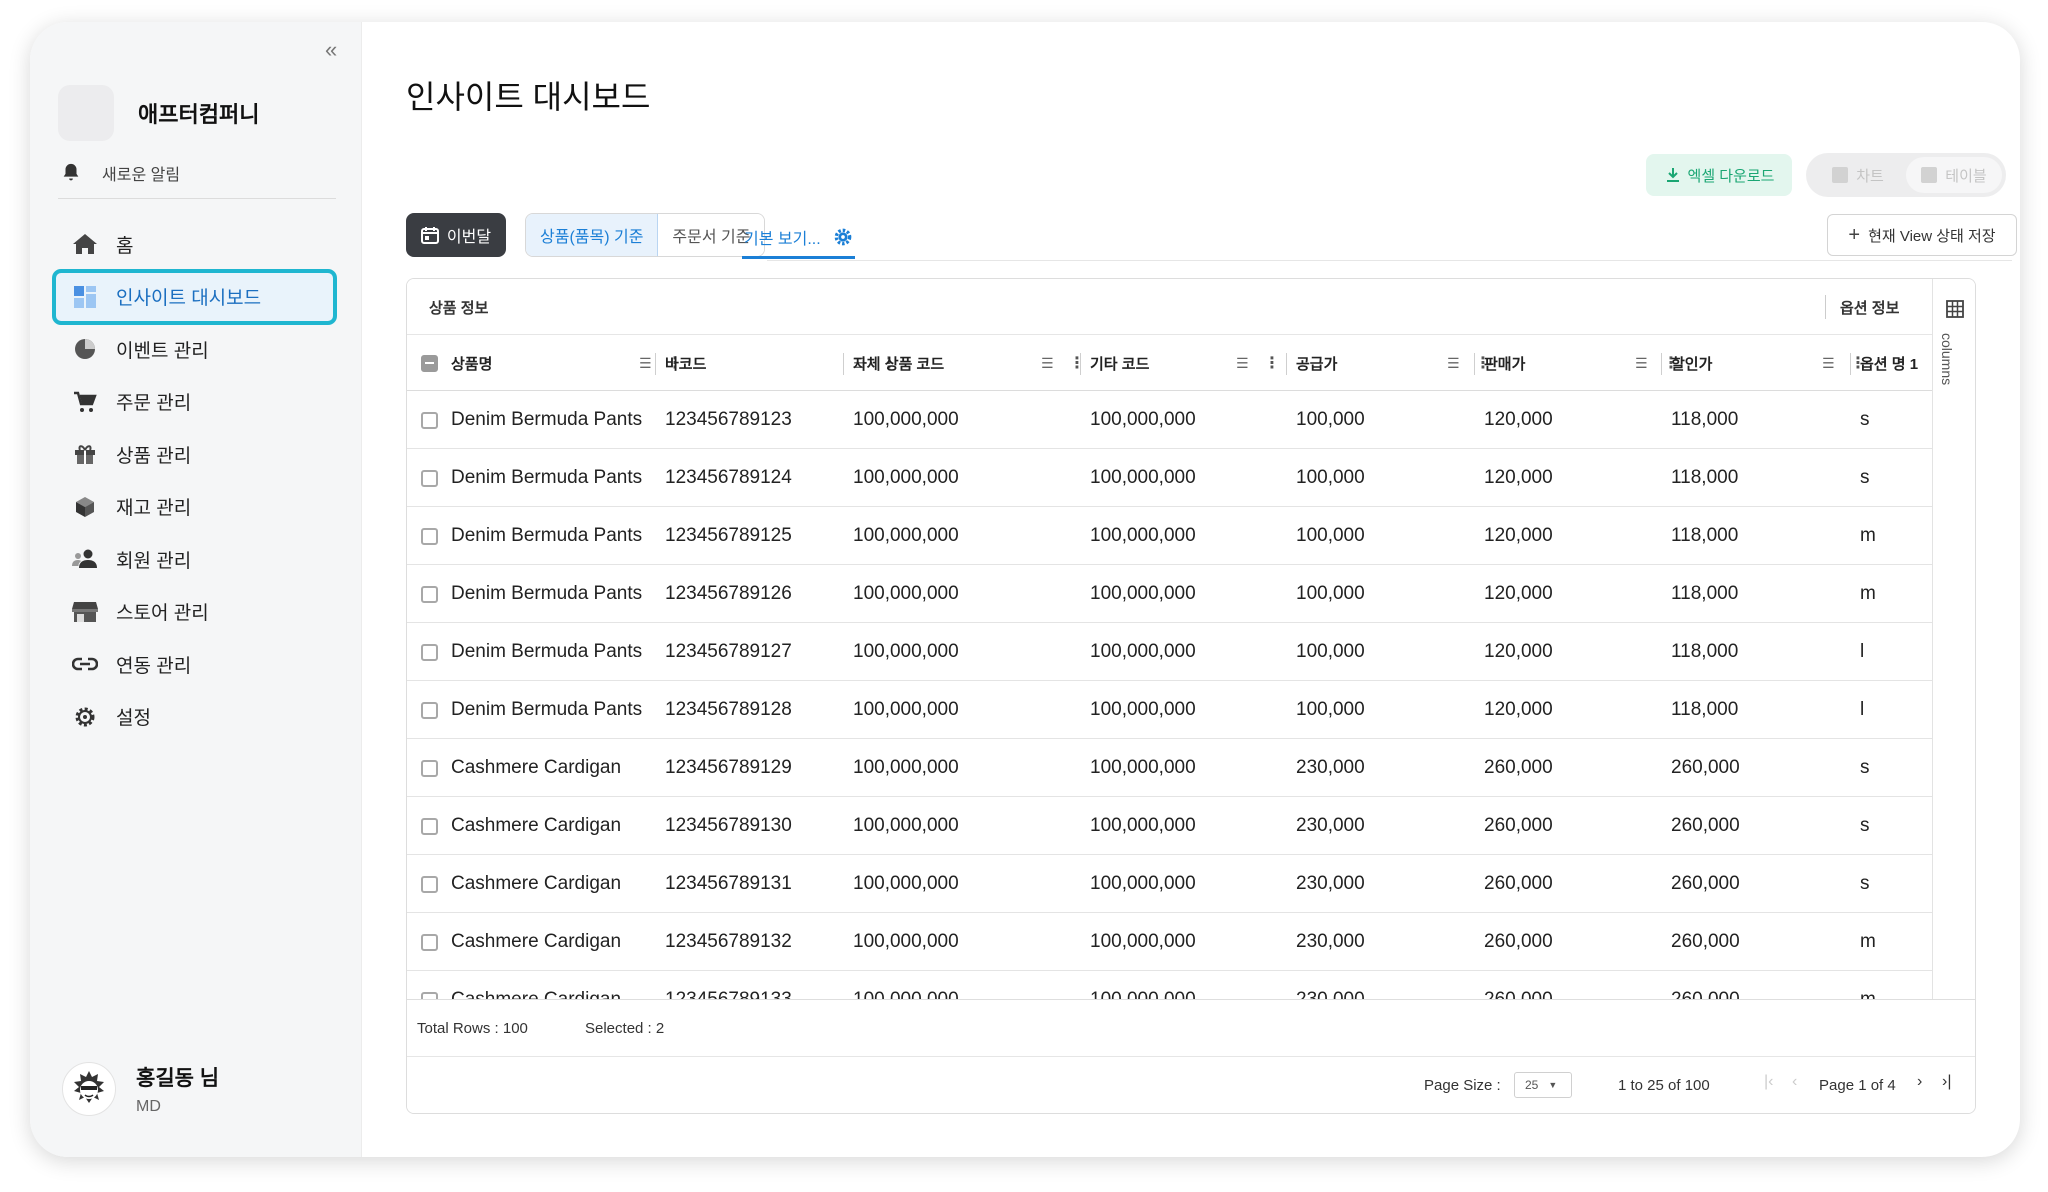 The width and height of the screenshot is (2048, 1192). What do you see at coordinates (154, 666) in the screenshot?
I see `sidebar-item-label: 연동 관리` at bounding box center [154, 666].